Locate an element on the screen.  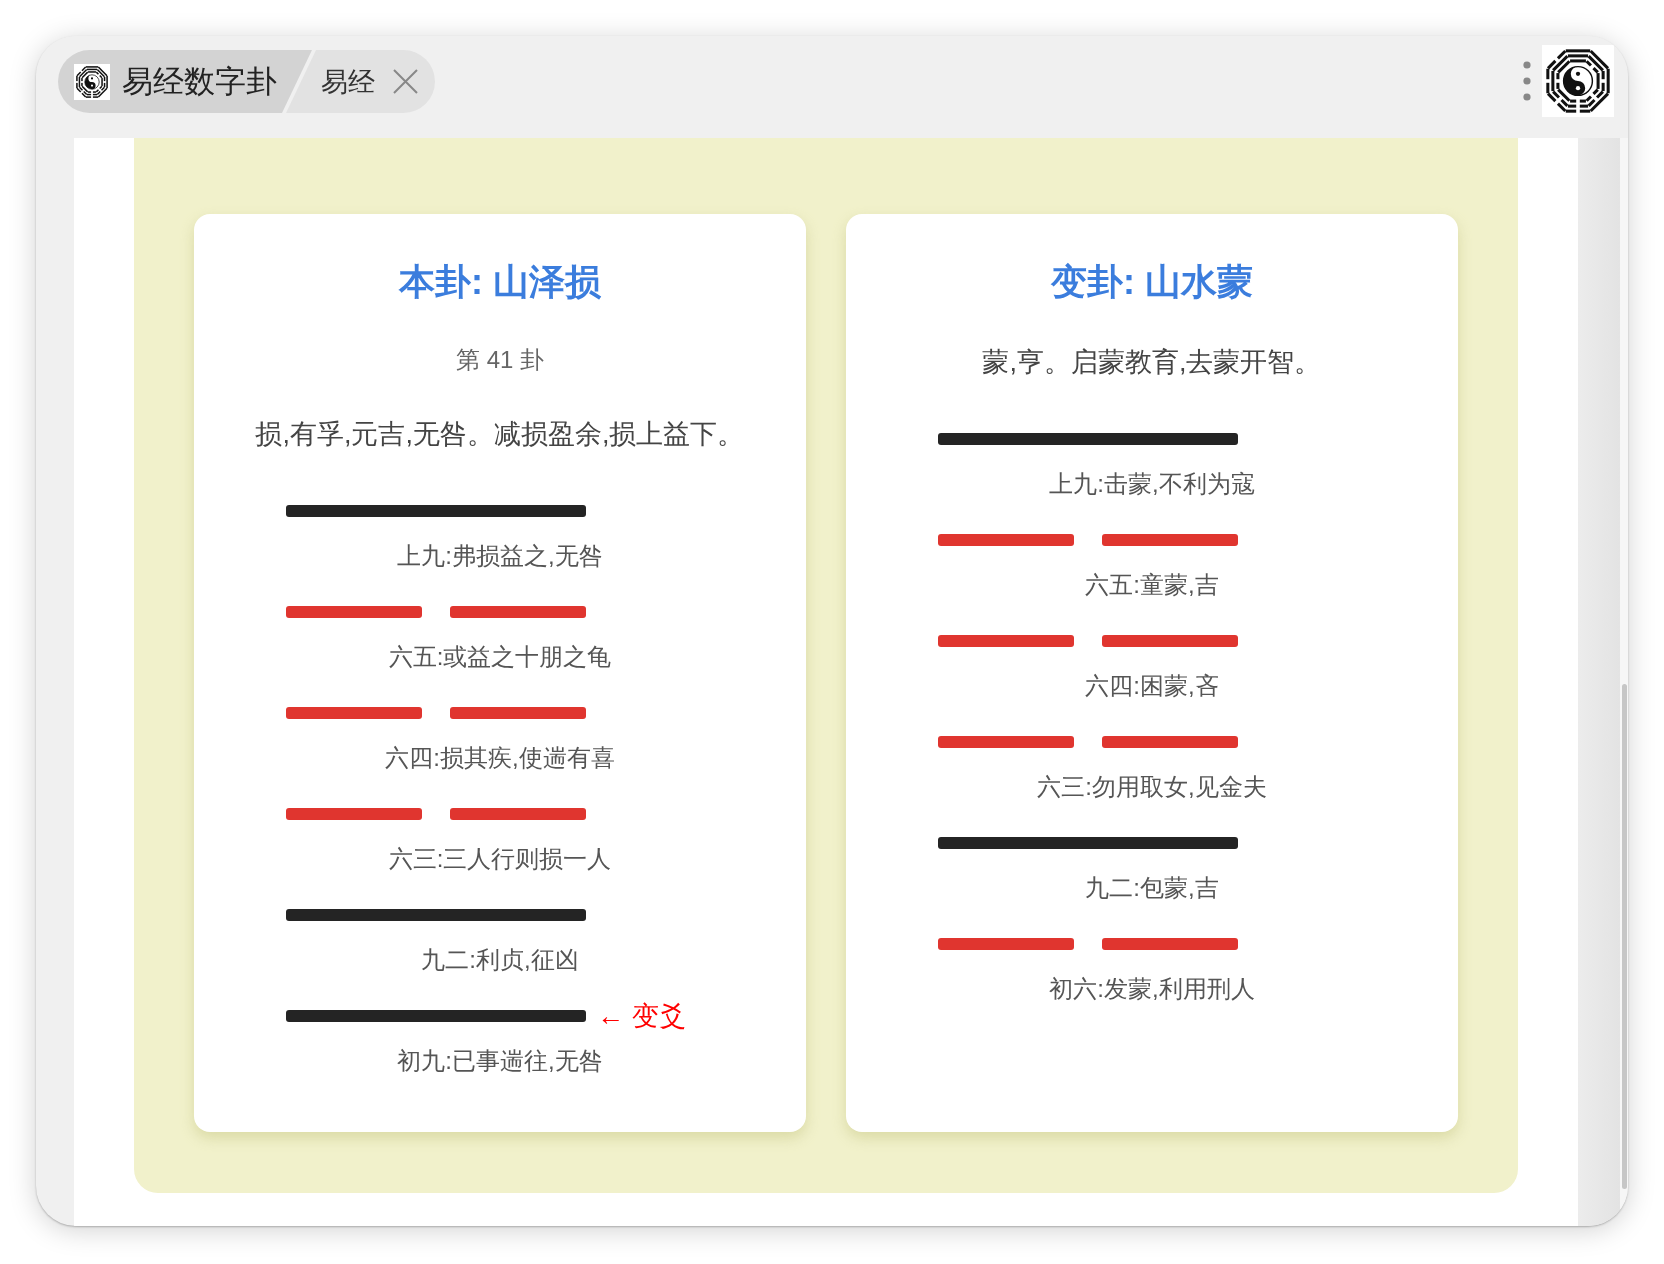
card-title: 本卦: 山泽损 is located at coordinates (500, 282).